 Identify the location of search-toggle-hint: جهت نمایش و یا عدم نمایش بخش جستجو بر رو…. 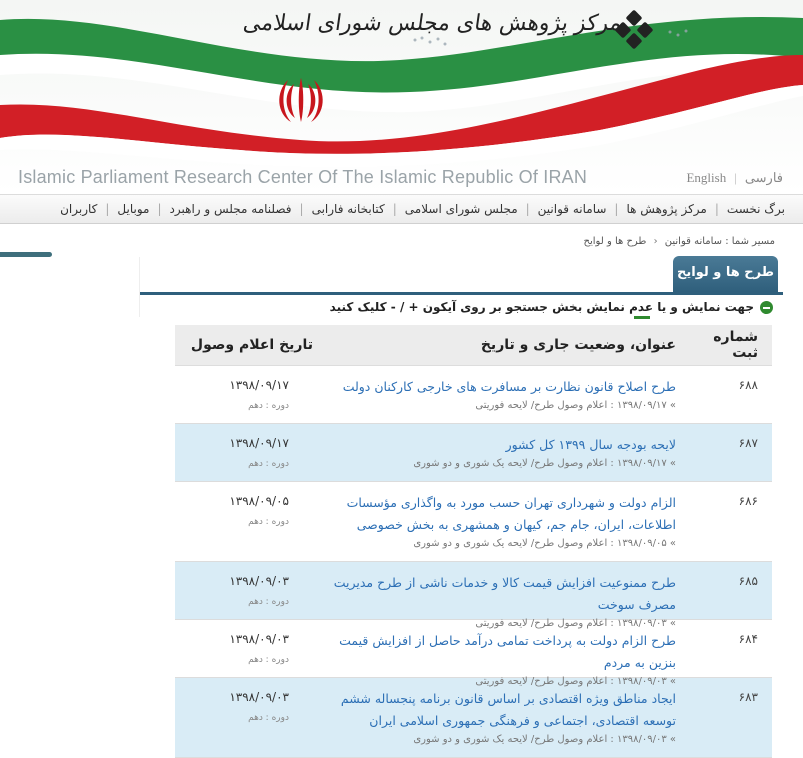
(541, 307).